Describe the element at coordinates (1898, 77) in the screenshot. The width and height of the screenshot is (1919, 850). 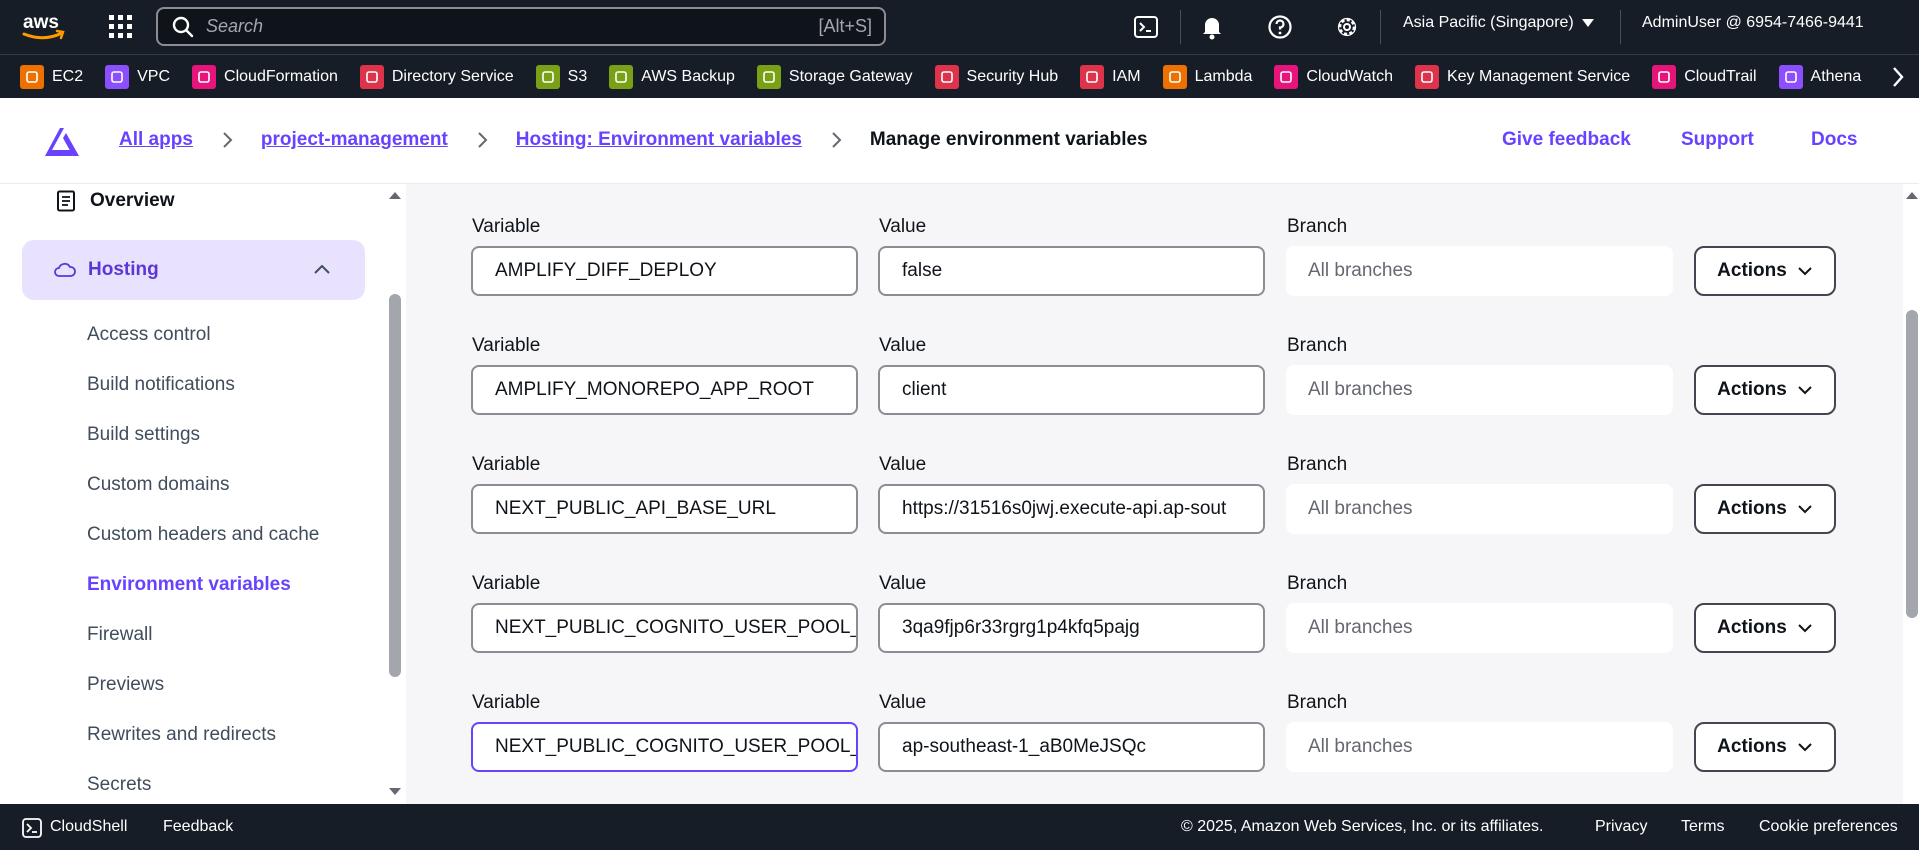
I see `chevron-right-icon` at that location.